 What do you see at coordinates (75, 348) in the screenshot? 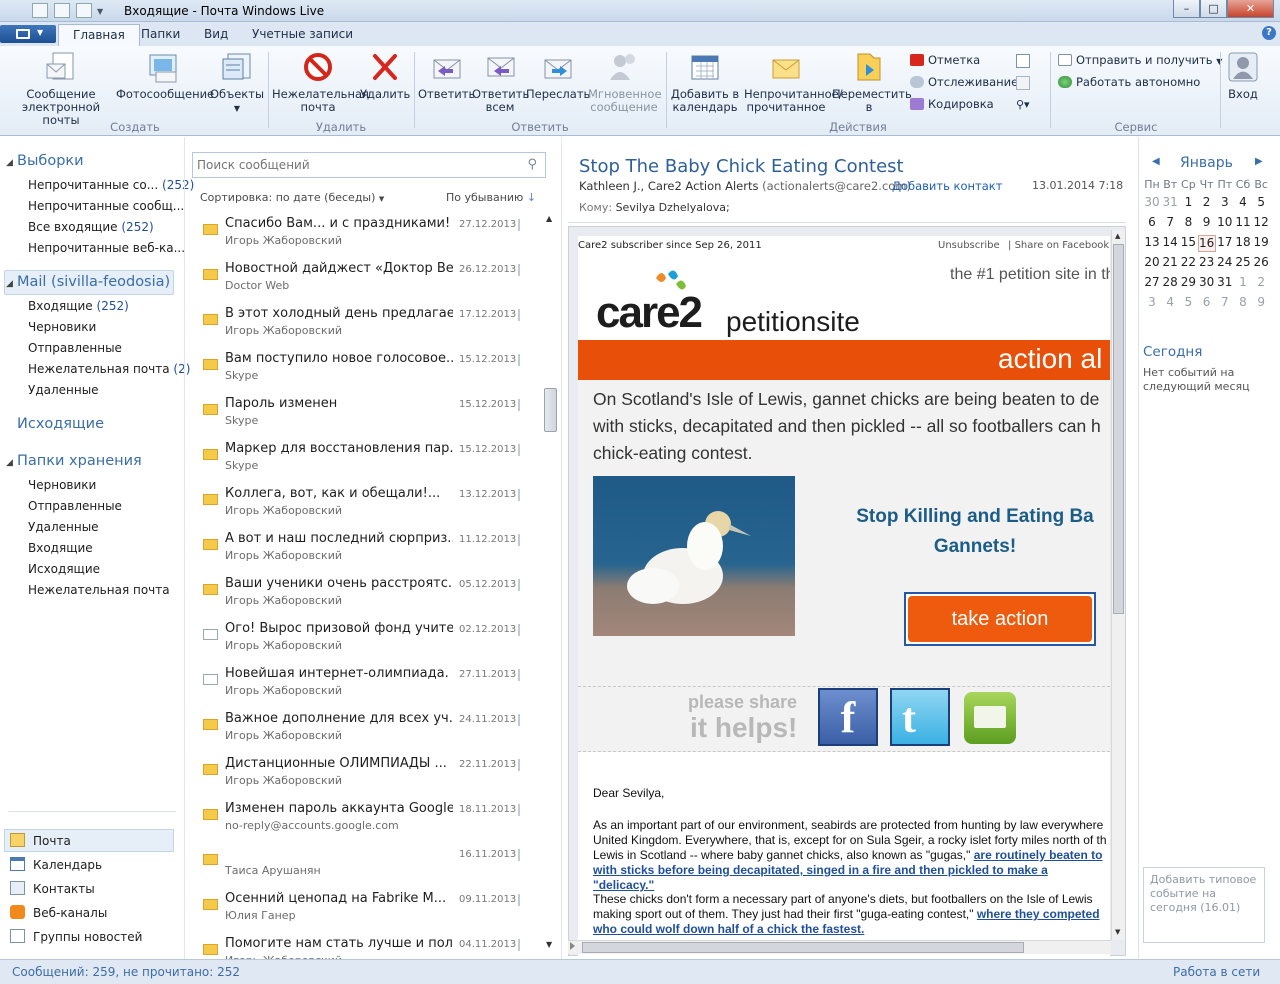
I see `folder-sent: Отправленные` at bounding box center [75, 348].